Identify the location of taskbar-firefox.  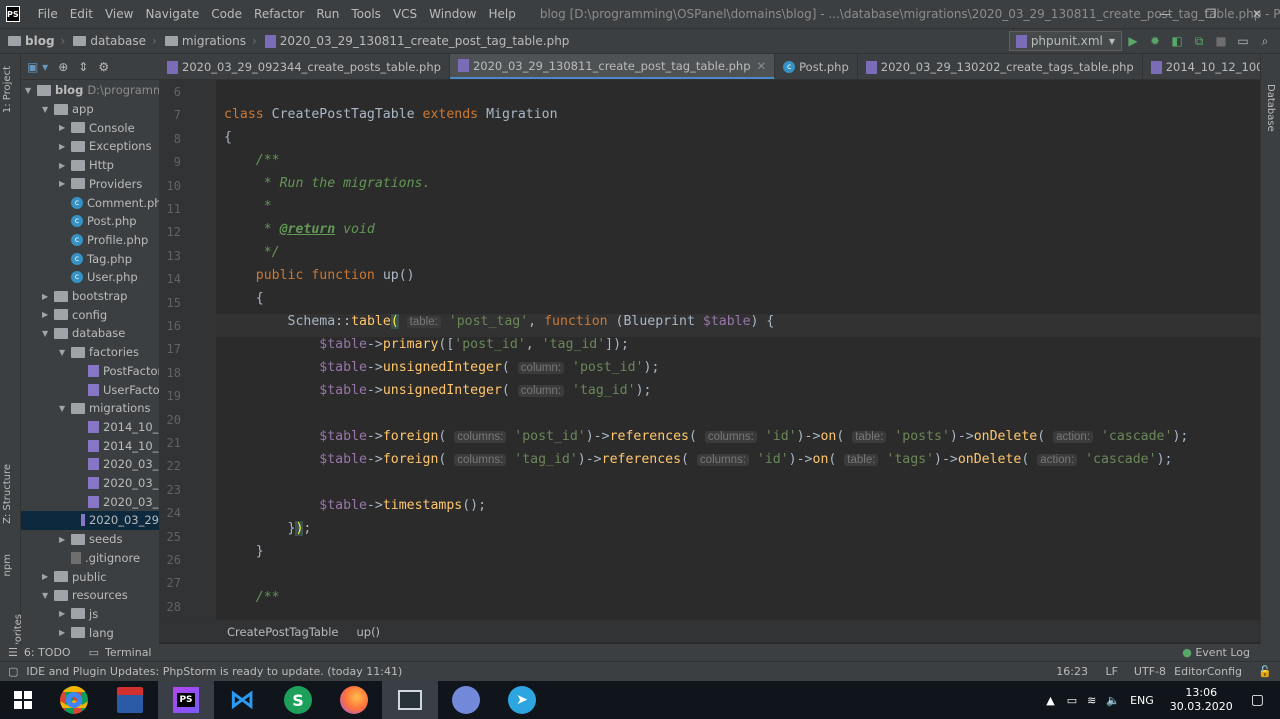
(354, 700).